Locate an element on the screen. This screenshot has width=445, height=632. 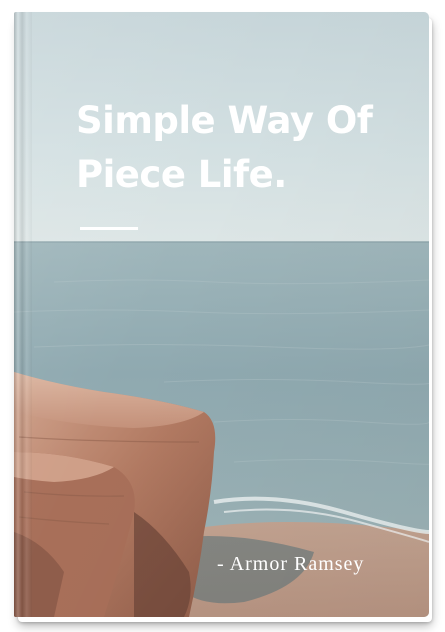
book-title: Simple Way Of Piece Life. is located at coordinates (246, 148).